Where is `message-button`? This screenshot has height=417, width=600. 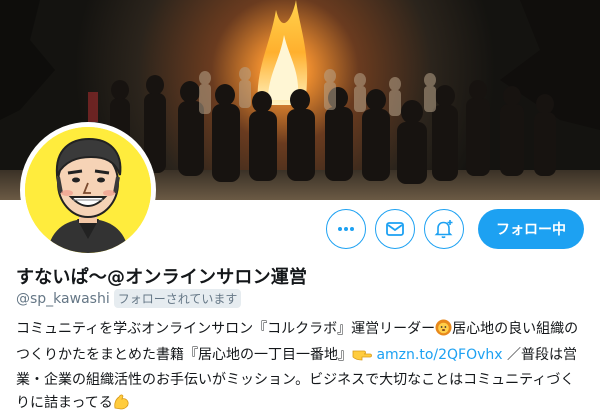 message-button is located at coordinates (395, 229).